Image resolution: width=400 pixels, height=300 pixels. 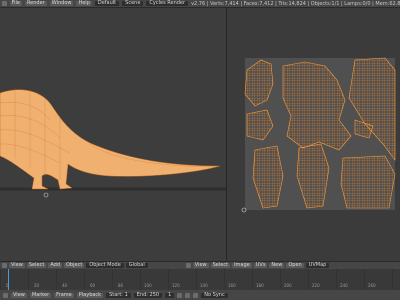 What do you see at coordinates (244, 210) in the screenshot?
I see `2d-cursor` at bounding box center [244, 210].